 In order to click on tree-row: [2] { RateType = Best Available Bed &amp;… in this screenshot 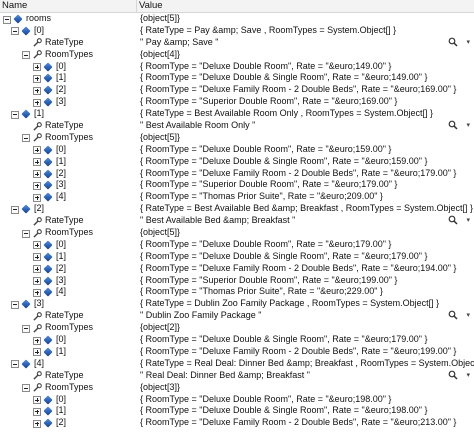, I will do `click(237, 209)`.